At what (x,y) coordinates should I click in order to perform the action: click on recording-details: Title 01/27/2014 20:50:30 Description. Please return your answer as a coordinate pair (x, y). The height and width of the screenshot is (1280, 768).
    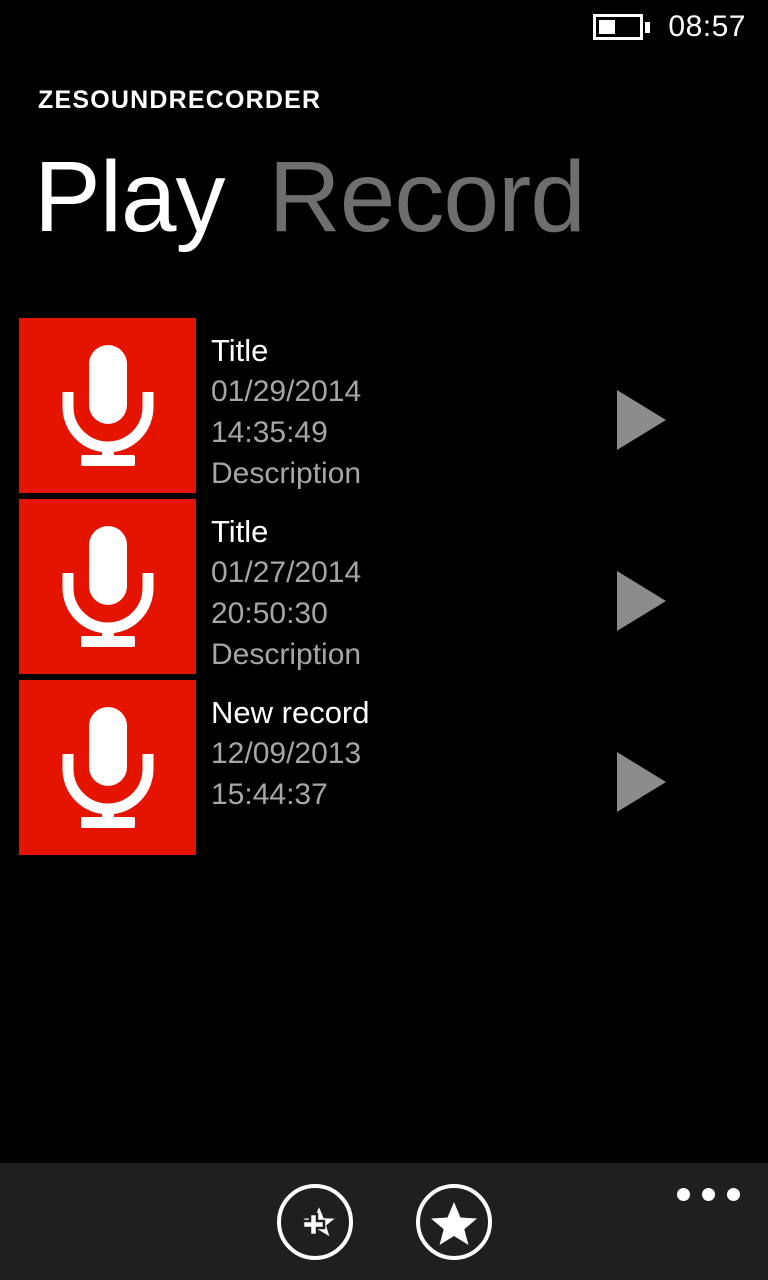
    Looking at the image, I should click on (391, 593).